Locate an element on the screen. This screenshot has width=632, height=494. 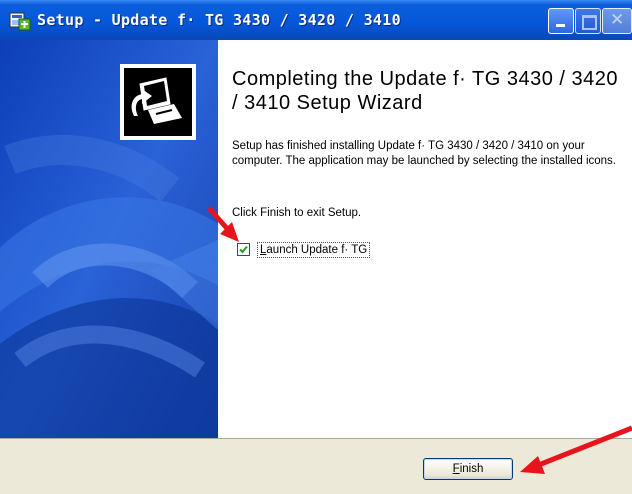
exit-instruction: Click Finish to exit Setup. is located at coordinates (297, 213).